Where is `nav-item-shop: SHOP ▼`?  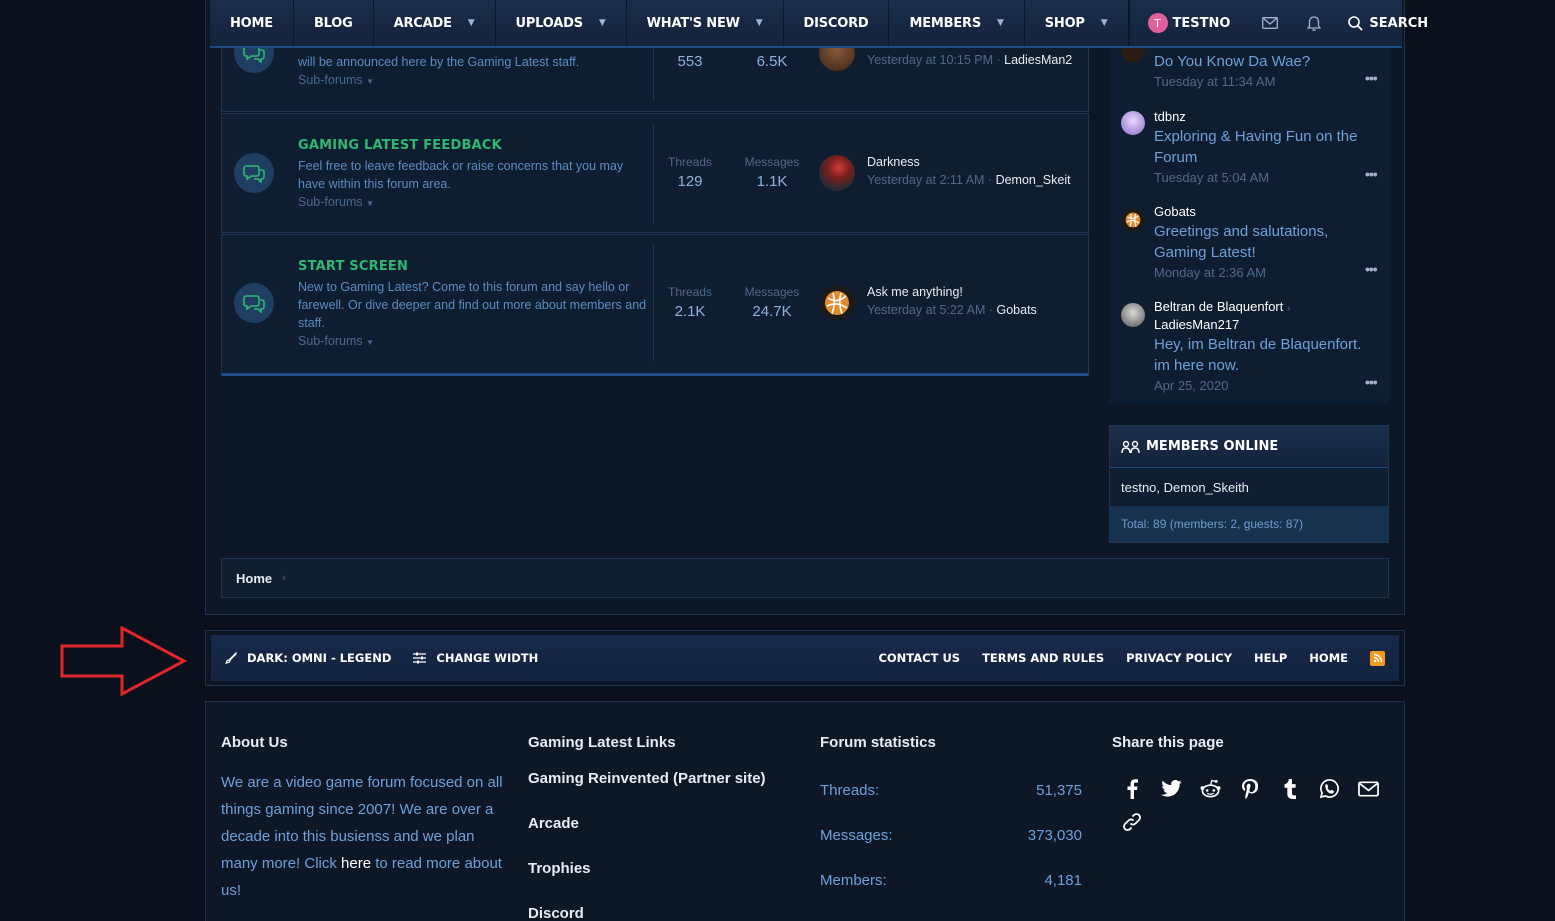 nav-item-shop: SHOP ▼ is located at coordinates (1077, 23).